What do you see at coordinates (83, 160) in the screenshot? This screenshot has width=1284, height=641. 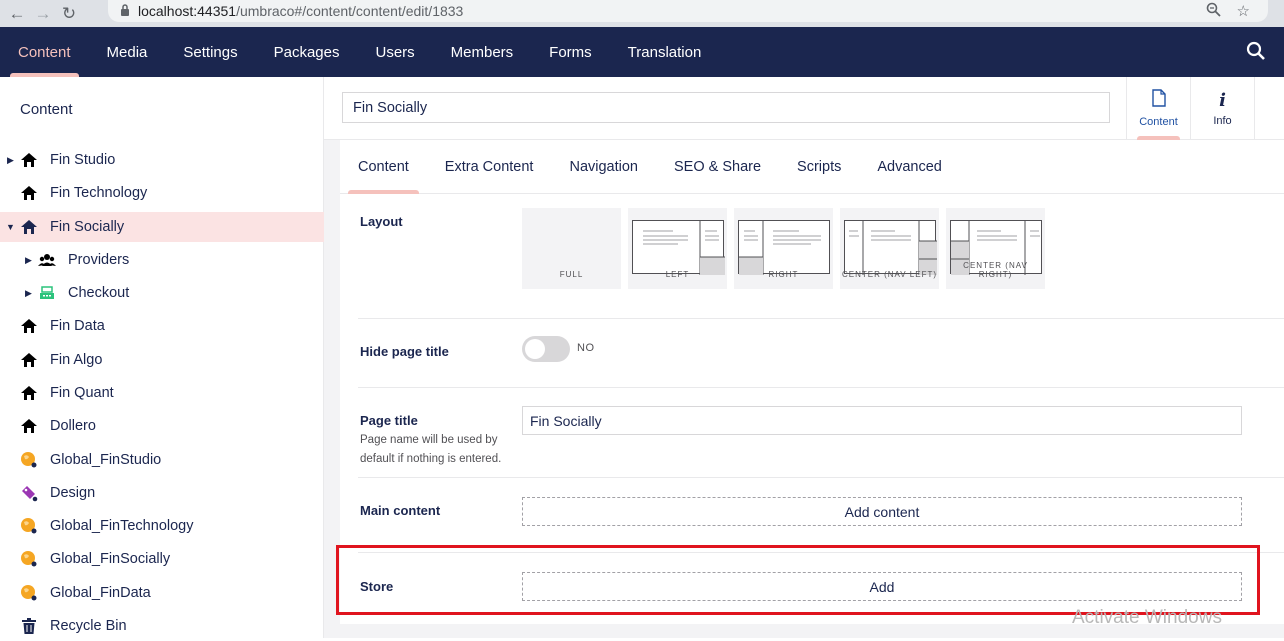 I see `tree-item-label: Fin Studio` at bounding box center [83, 160].